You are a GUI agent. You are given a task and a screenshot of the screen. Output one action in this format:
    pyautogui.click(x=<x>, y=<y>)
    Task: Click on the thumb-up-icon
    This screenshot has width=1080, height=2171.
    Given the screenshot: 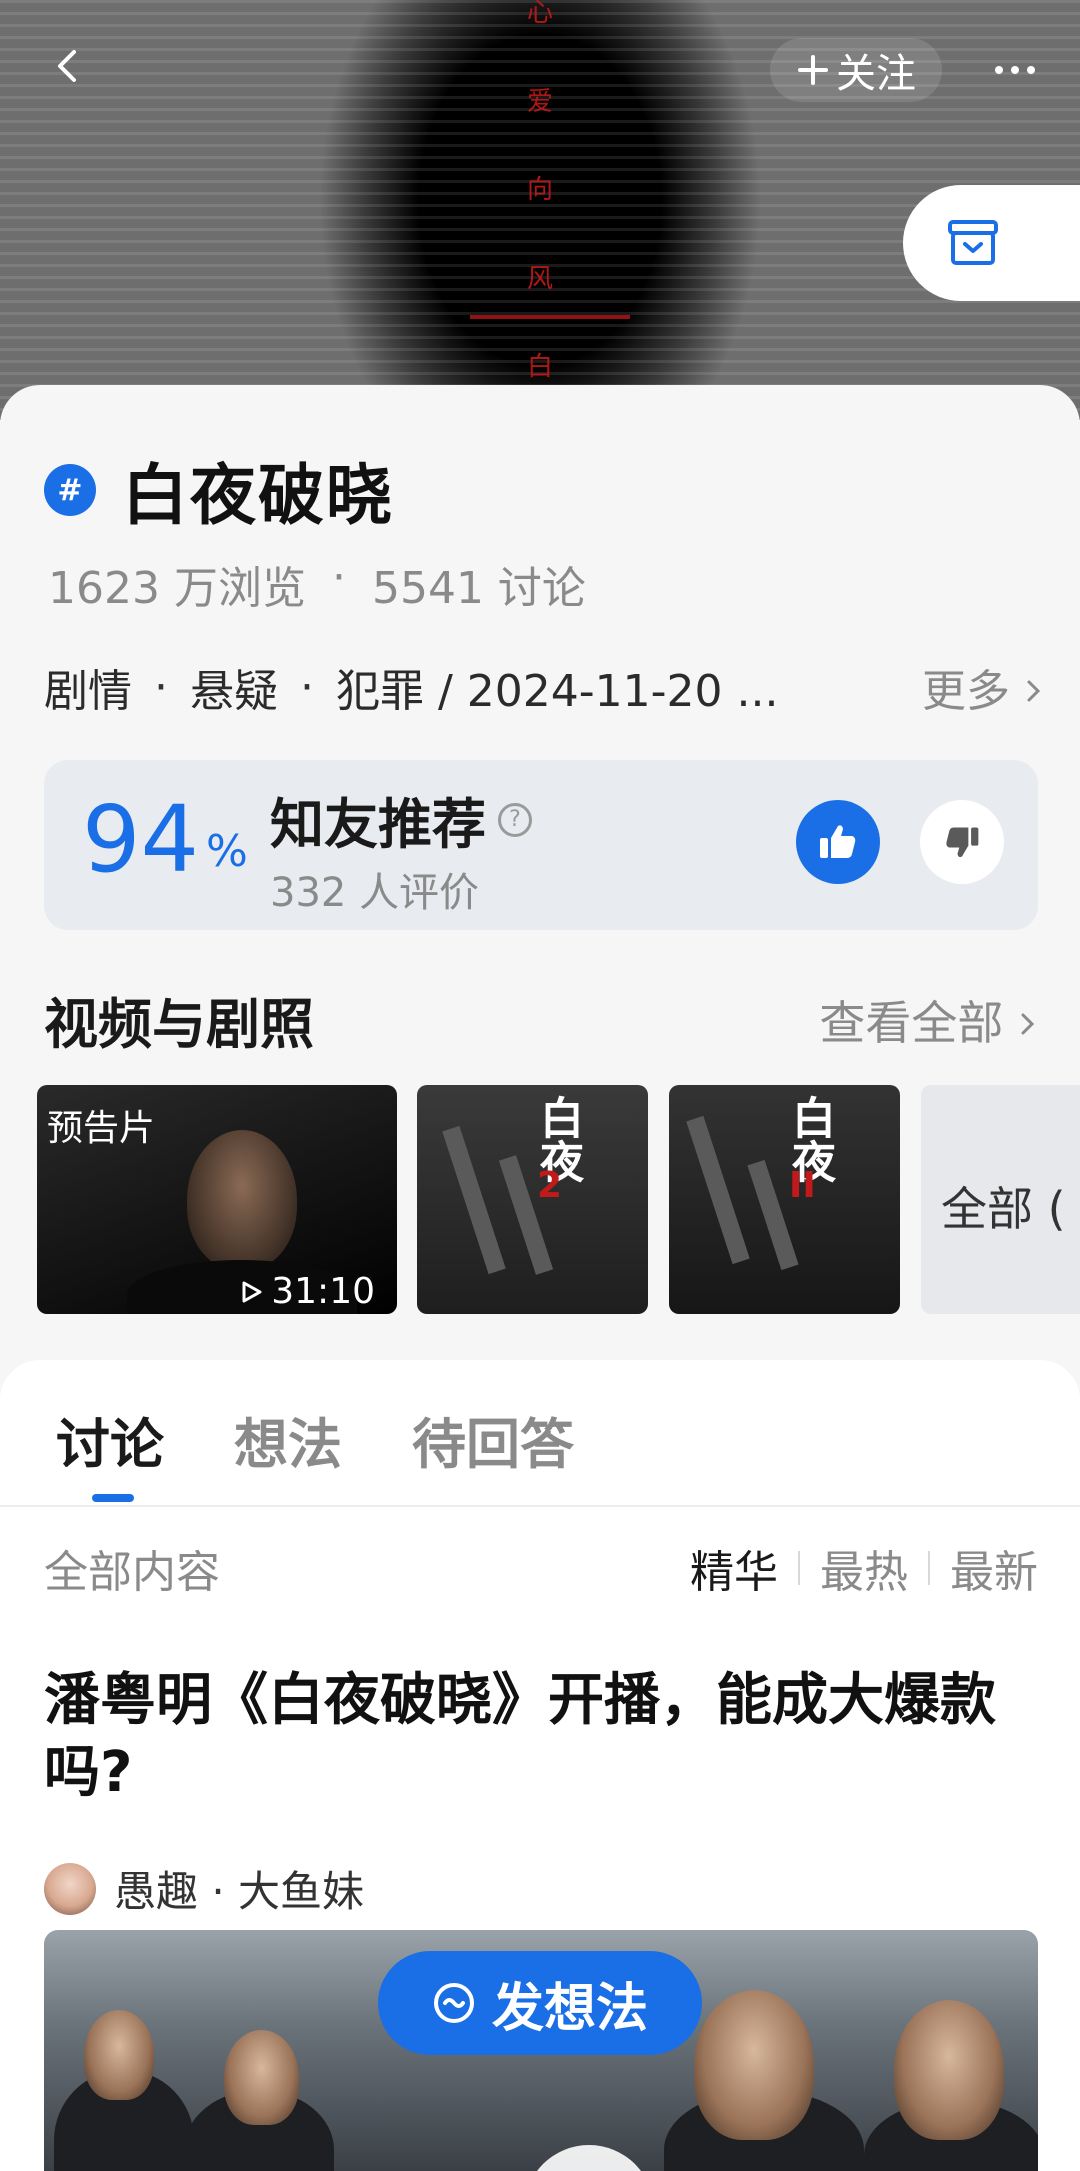 What is the action you would take?
    pyautogui.click(x=838, y=841)
    